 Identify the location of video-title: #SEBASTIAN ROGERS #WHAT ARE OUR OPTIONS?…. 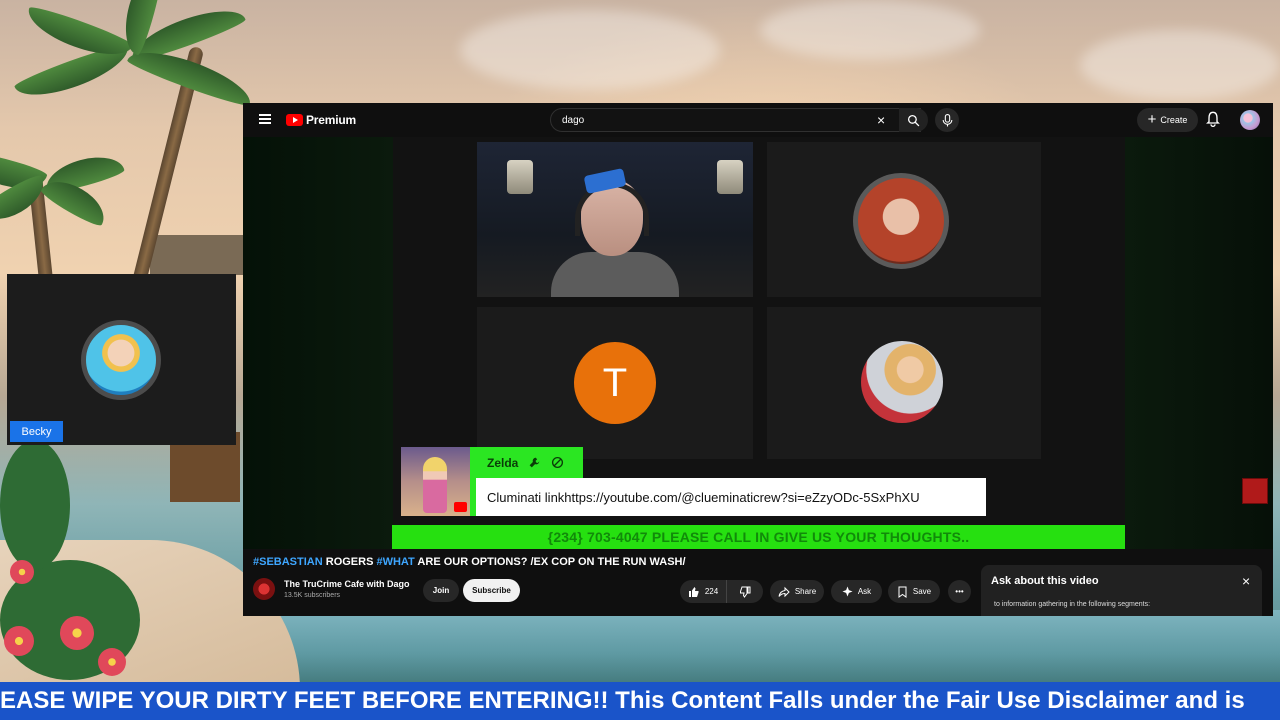
(469, 562).